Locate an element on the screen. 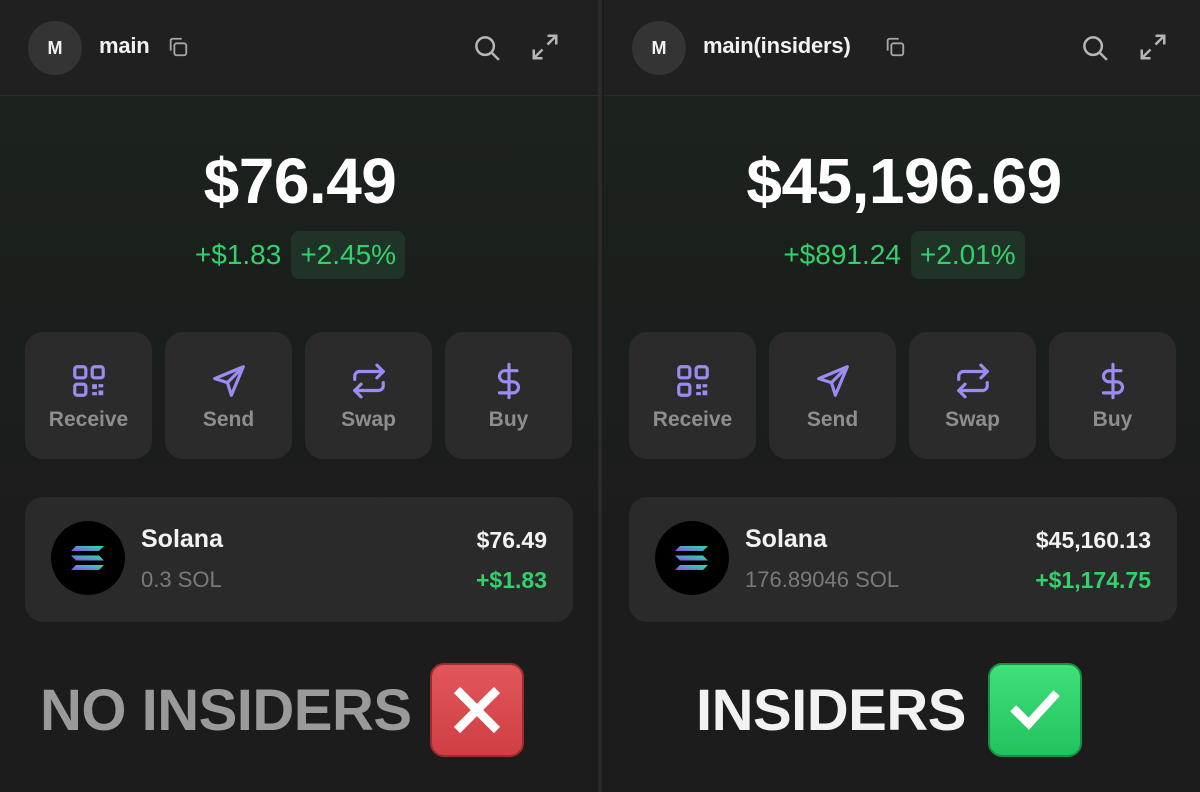 This screenshot has width=1200, height=792. caption-row: NO INSIDERS is located at coordinates (282, 710).